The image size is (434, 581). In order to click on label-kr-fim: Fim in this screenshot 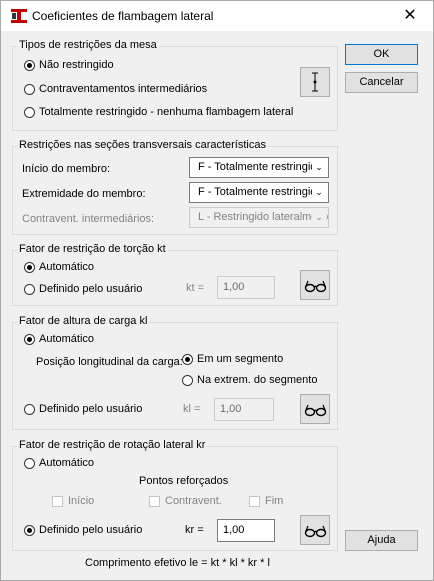, I will do `click(274, 501)`.